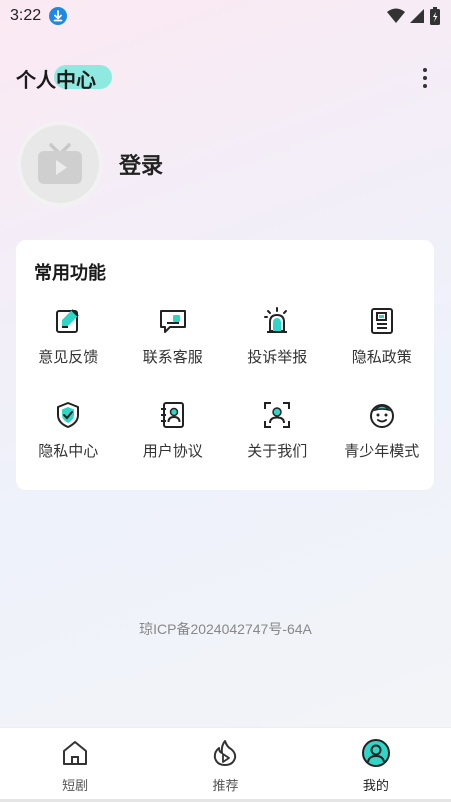  Describe the element at coordinates (68, 339) in the screenshot. I see `feature-feedback: 意见反馈` at that location.